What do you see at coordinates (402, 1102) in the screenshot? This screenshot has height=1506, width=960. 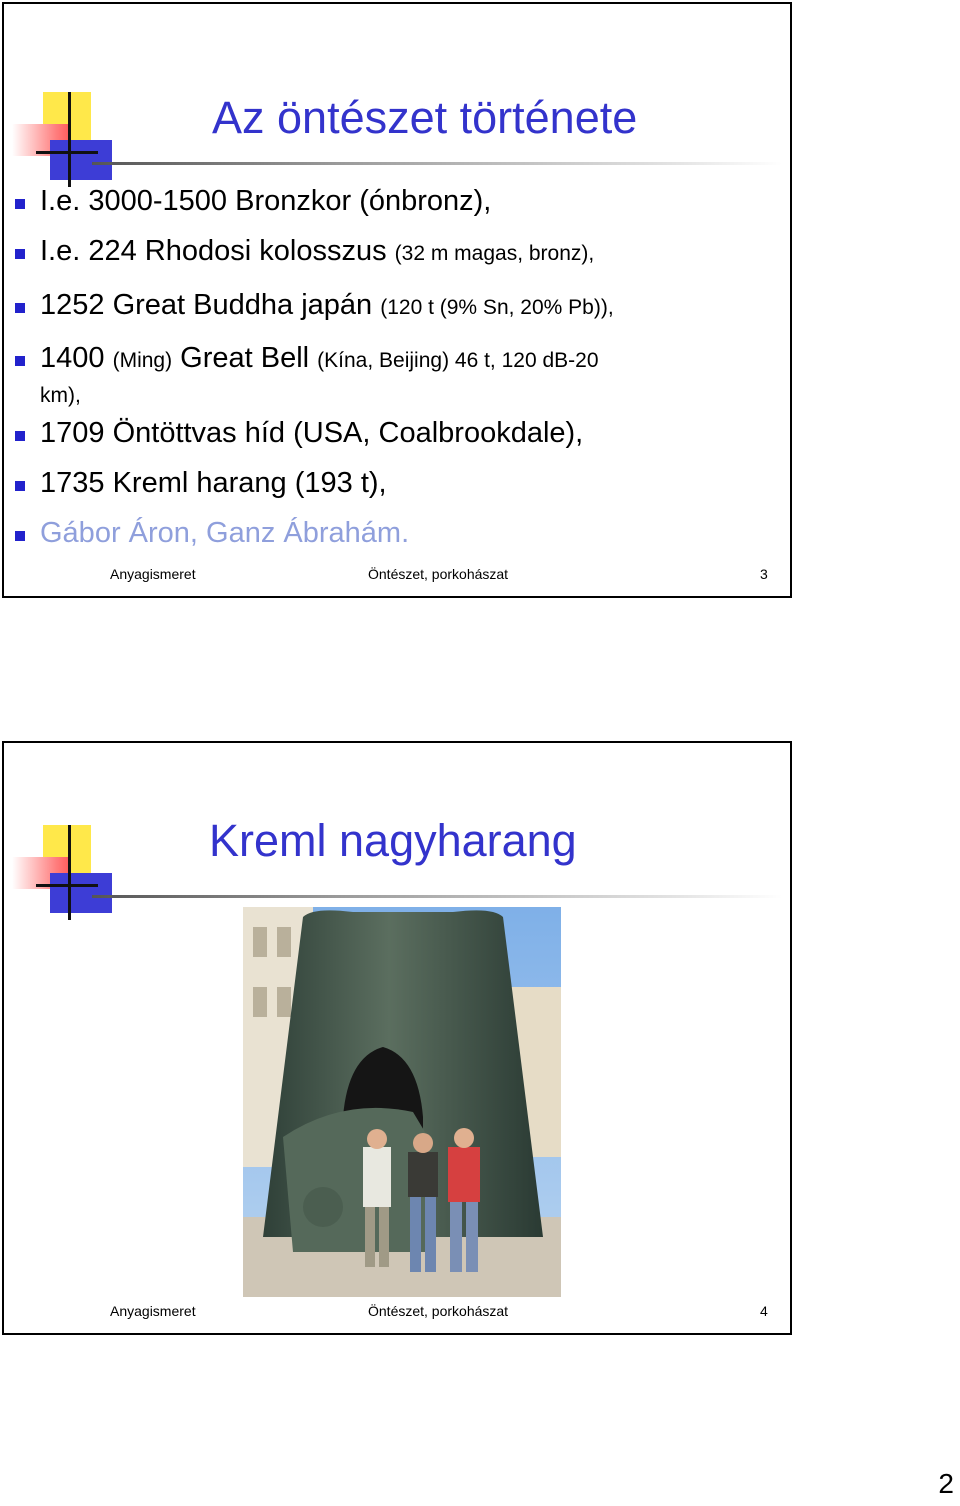 I see `tsar-bell-photo` at bounding box center [402, 1102].